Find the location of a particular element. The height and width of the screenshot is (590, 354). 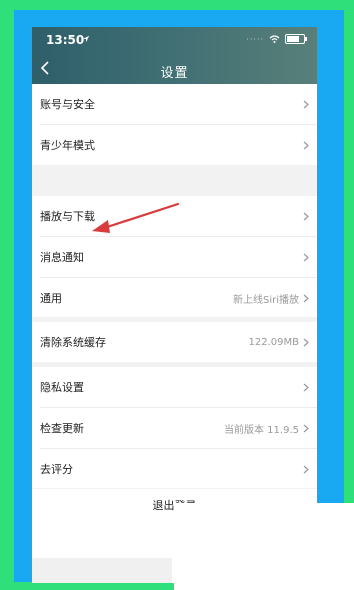

version-text: 当前版本 11.9.5 is located at coordinates (261, 430).